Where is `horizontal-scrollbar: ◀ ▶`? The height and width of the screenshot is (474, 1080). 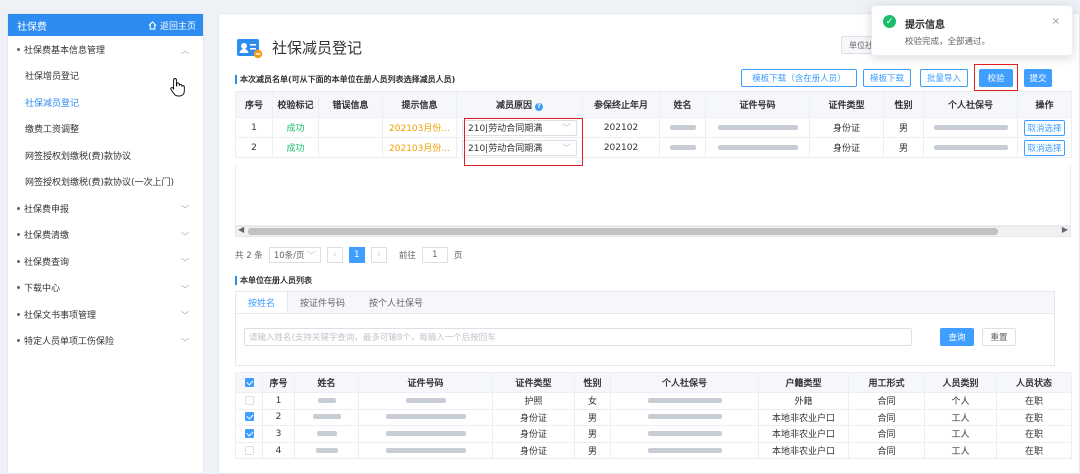
horizontal-scrollbar: ◀ ▶ is located at coordinates (653, 231).